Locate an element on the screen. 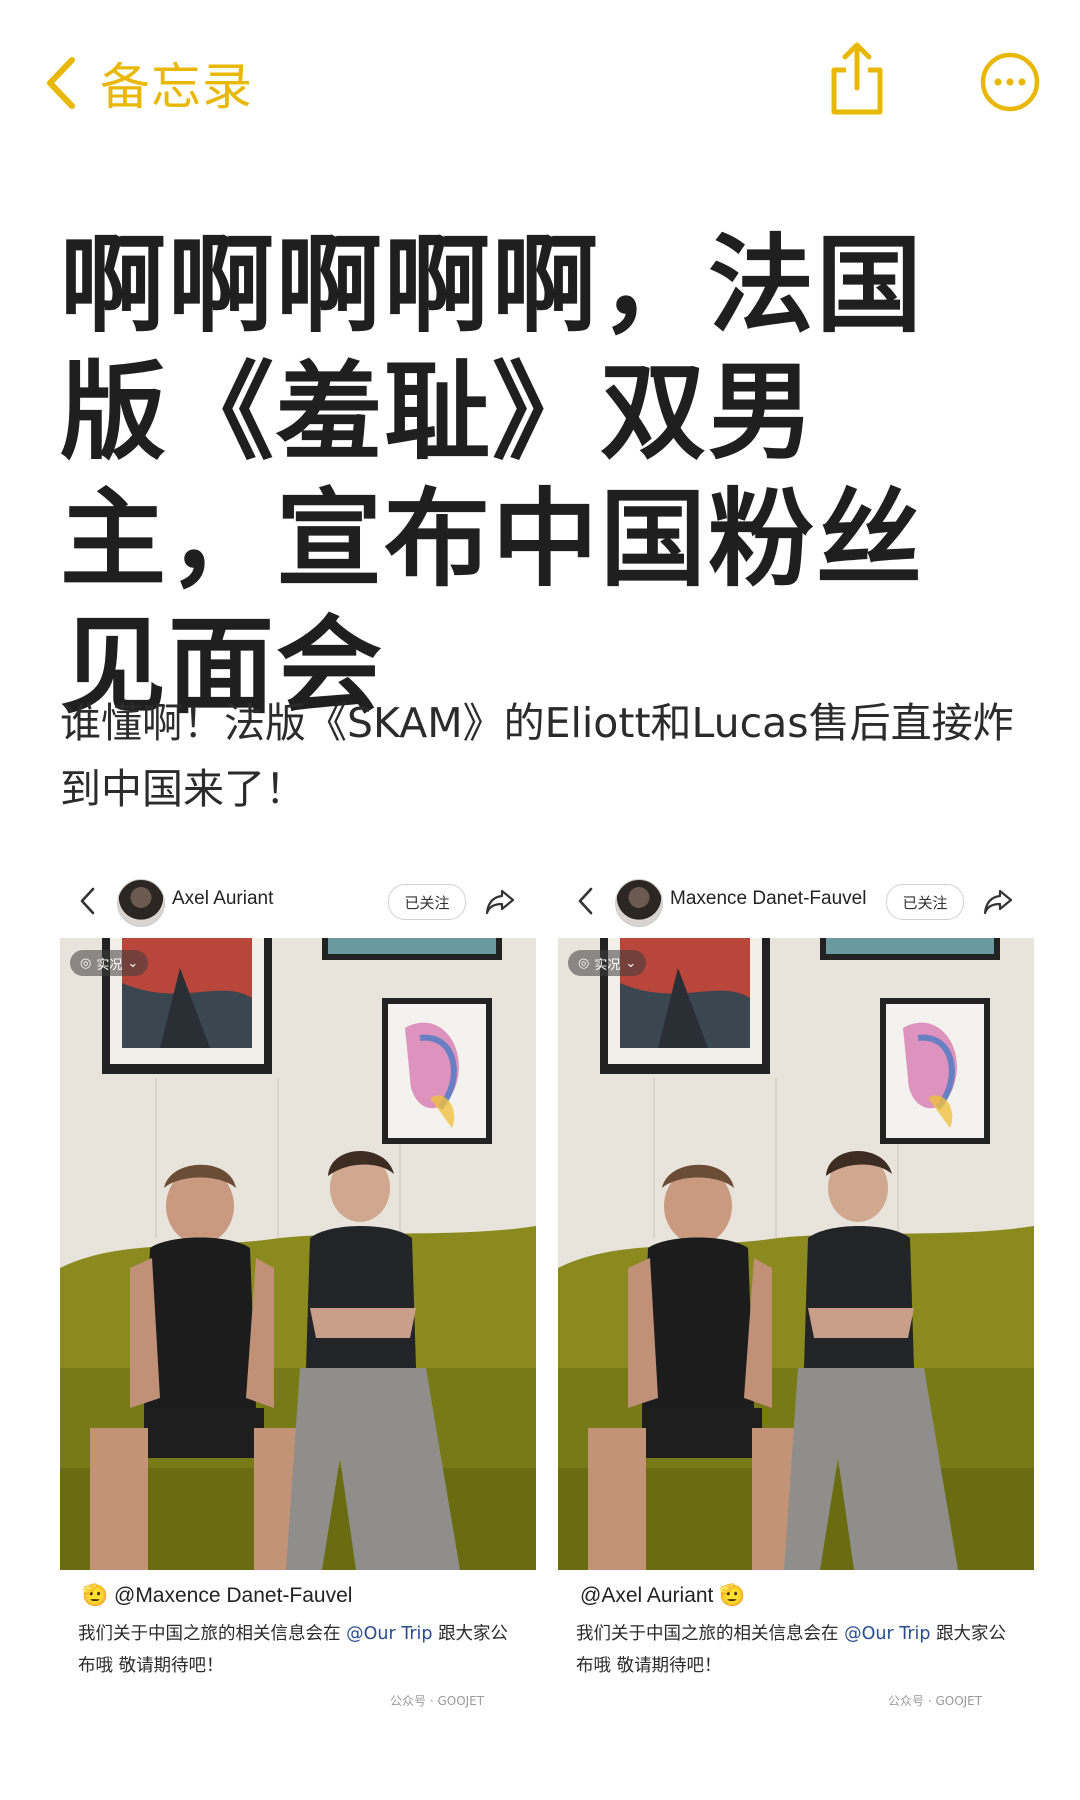  mention-link: @Axel Auriant is located at coordinates (646, 1595).